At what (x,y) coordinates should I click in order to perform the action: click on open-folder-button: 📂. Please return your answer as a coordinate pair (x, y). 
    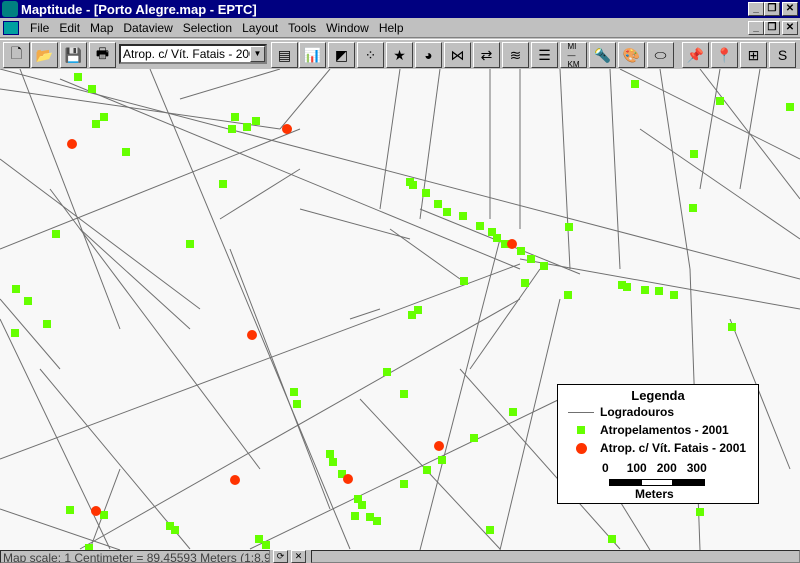
    Looking at the image, I should click on (44, 55).